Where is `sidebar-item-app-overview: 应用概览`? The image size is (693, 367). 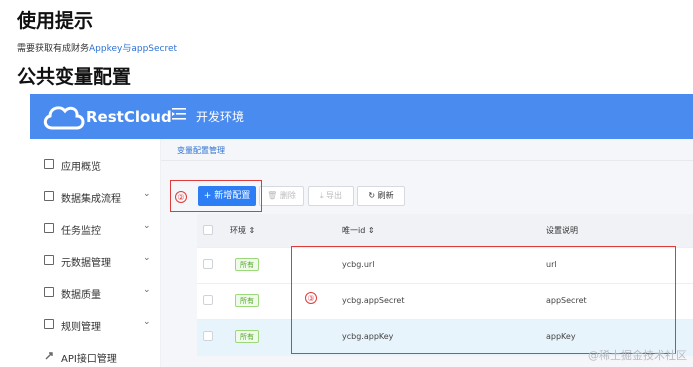 sidebar-item-app-overview: 应用概览 is located at coordinates (95, 166).